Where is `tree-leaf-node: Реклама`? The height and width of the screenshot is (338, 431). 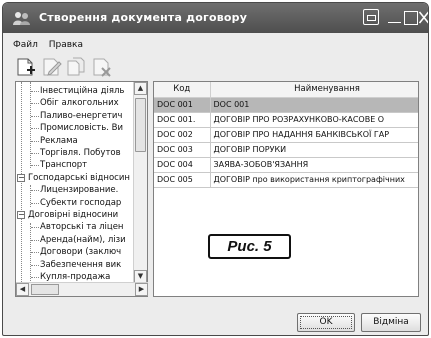
tree-leaf-node: Реклама is located at coordinates (75, 141).